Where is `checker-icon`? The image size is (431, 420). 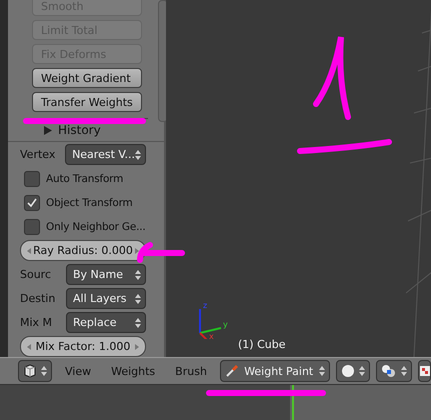 checker-icon is located at coordinates (424, 371).